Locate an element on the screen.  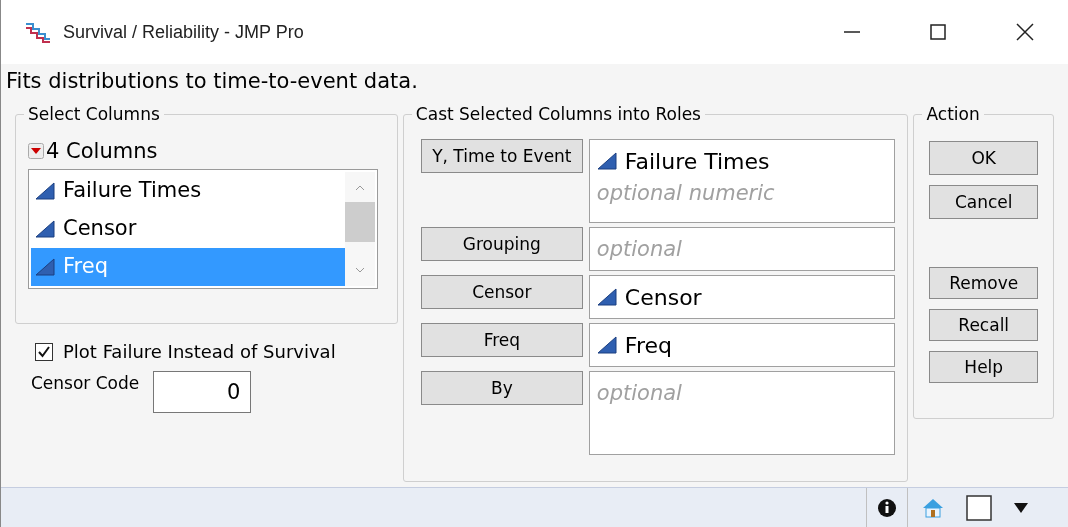
role-drop-box: Censor is located at coordinates (742, 297).